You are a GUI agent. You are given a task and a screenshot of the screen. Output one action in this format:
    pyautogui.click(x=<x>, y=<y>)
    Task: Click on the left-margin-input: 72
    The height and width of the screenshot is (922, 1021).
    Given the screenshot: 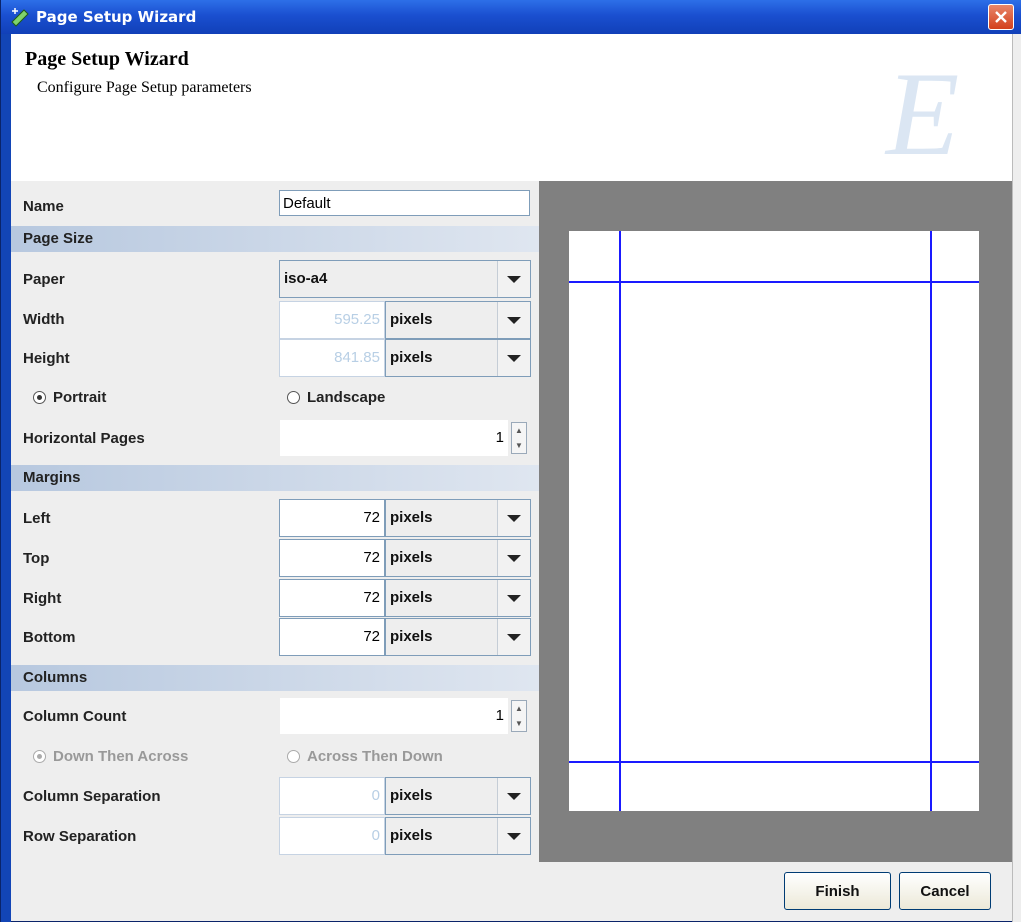 What is the action you would take?
    pyautogui.click(x=332, y=518)
    